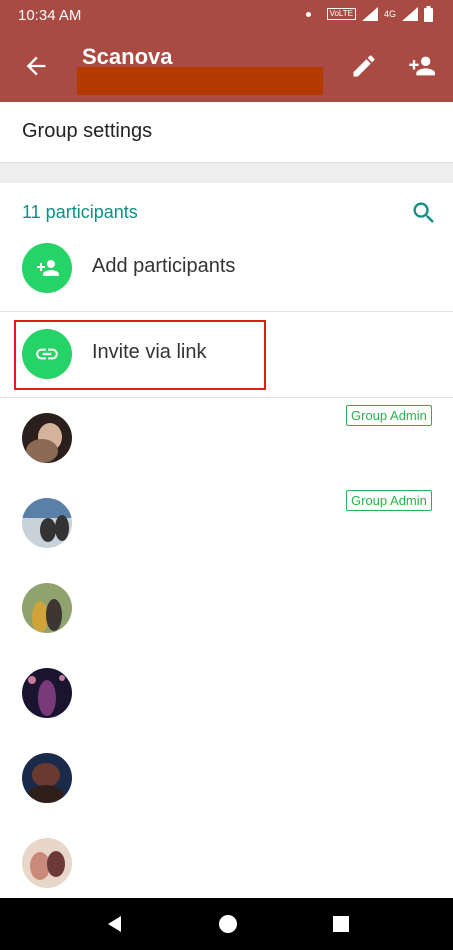 The height and width of the screenshot is (950, 453). What do you see at coordinates (140, 355) in the screenshot?
I see `highlight-box` at bounding box center [140, 355].